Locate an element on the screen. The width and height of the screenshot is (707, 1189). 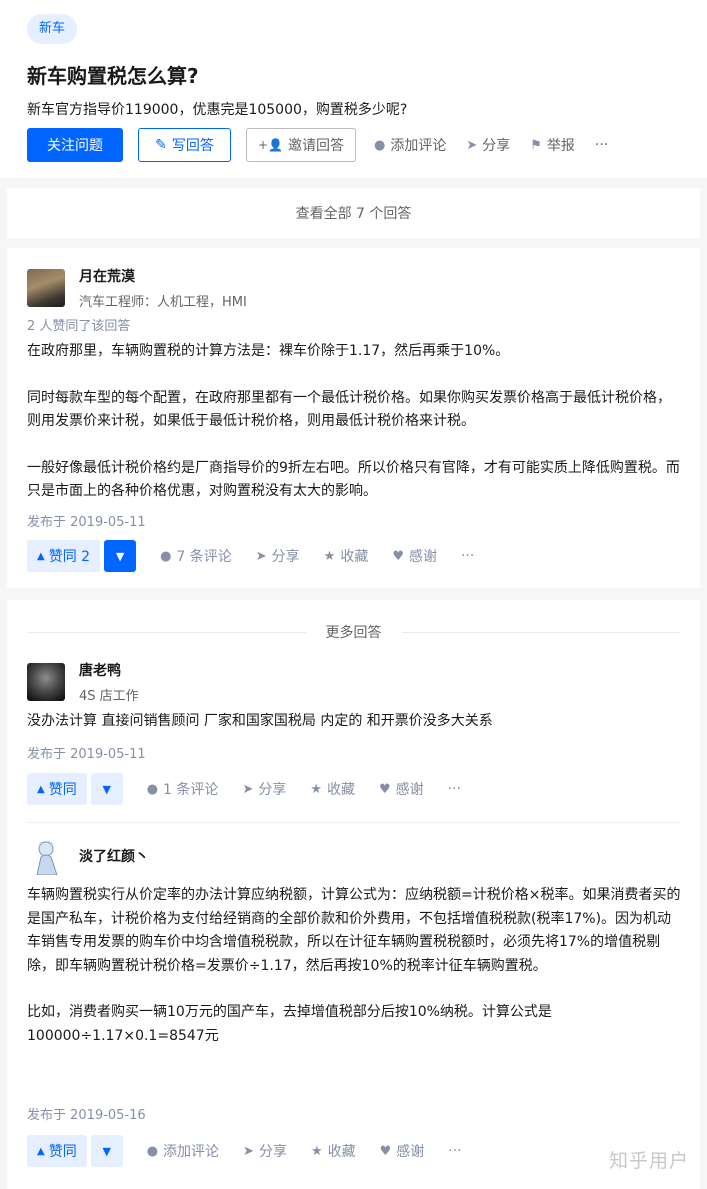
answer-actions: ▲ 赞同 2 ▼ ● 7 条评论 ➤ 分享 ★ 收藏 ♥ 感谢 ··· is located at coordinates (262, 556).